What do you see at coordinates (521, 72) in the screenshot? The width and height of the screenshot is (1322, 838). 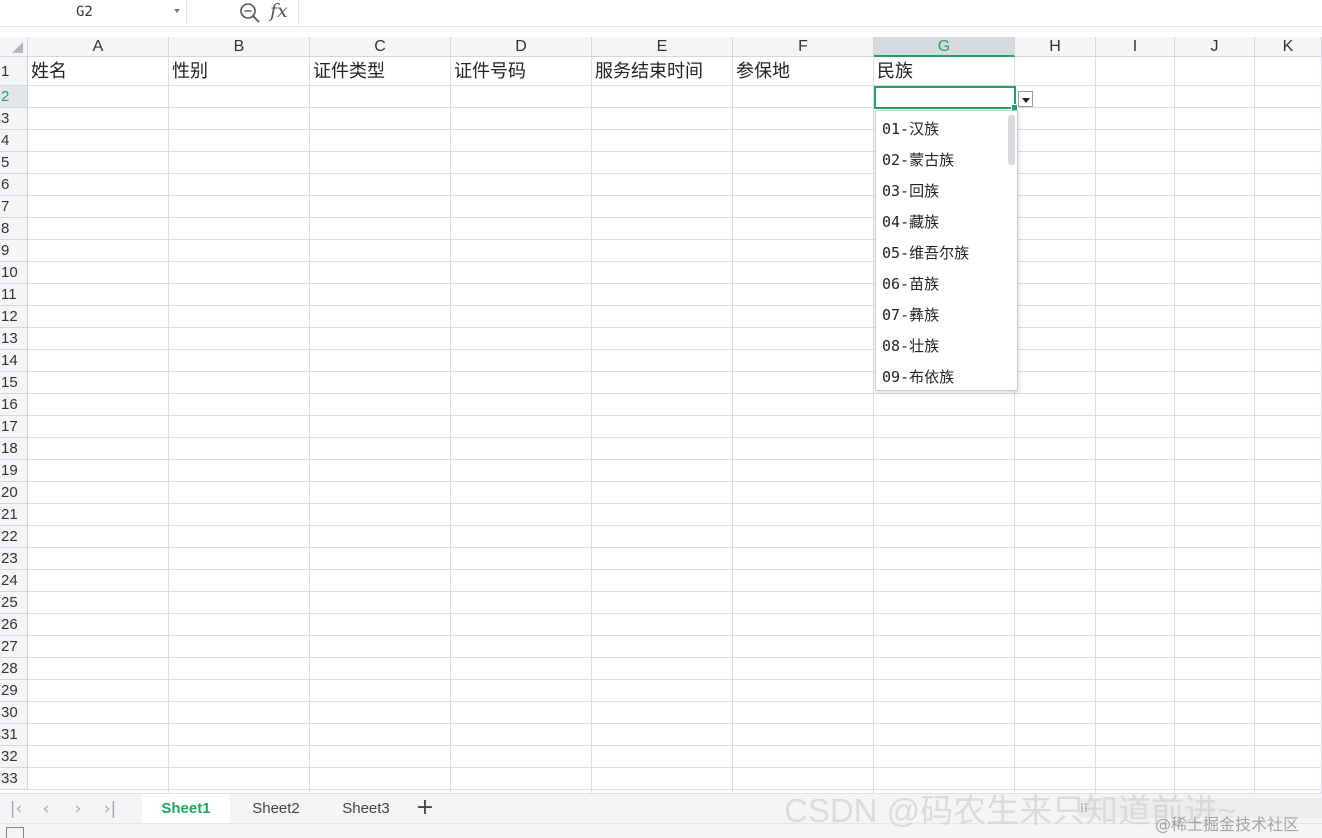 I see `header-cell-d1: 证件号码` at bounding box center [521, 72].